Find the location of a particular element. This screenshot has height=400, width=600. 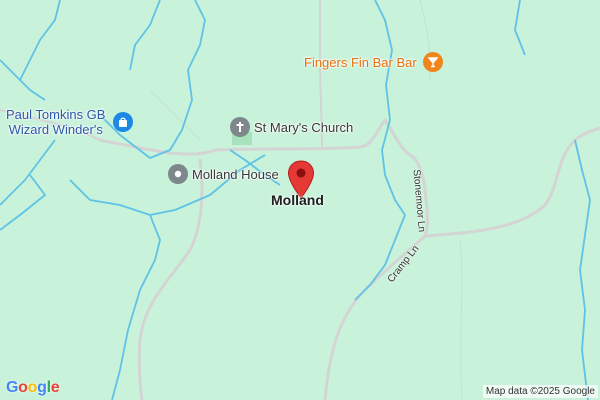

poi-church: St Mary's Church is located at coordinates (291, 127).